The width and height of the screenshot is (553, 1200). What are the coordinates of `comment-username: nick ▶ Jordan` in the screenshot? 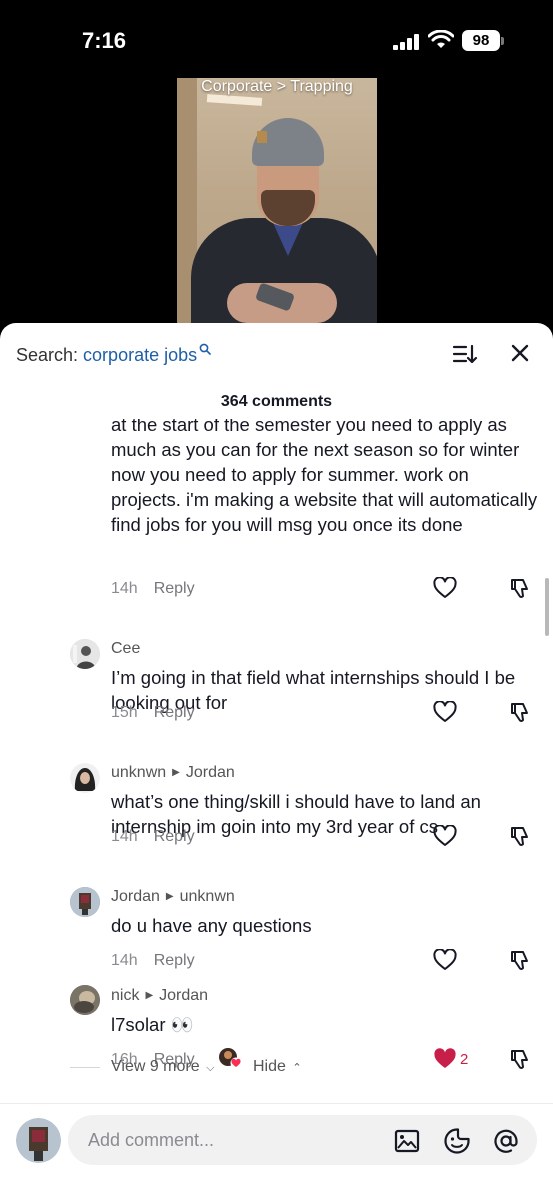 It's located at (159, 996).